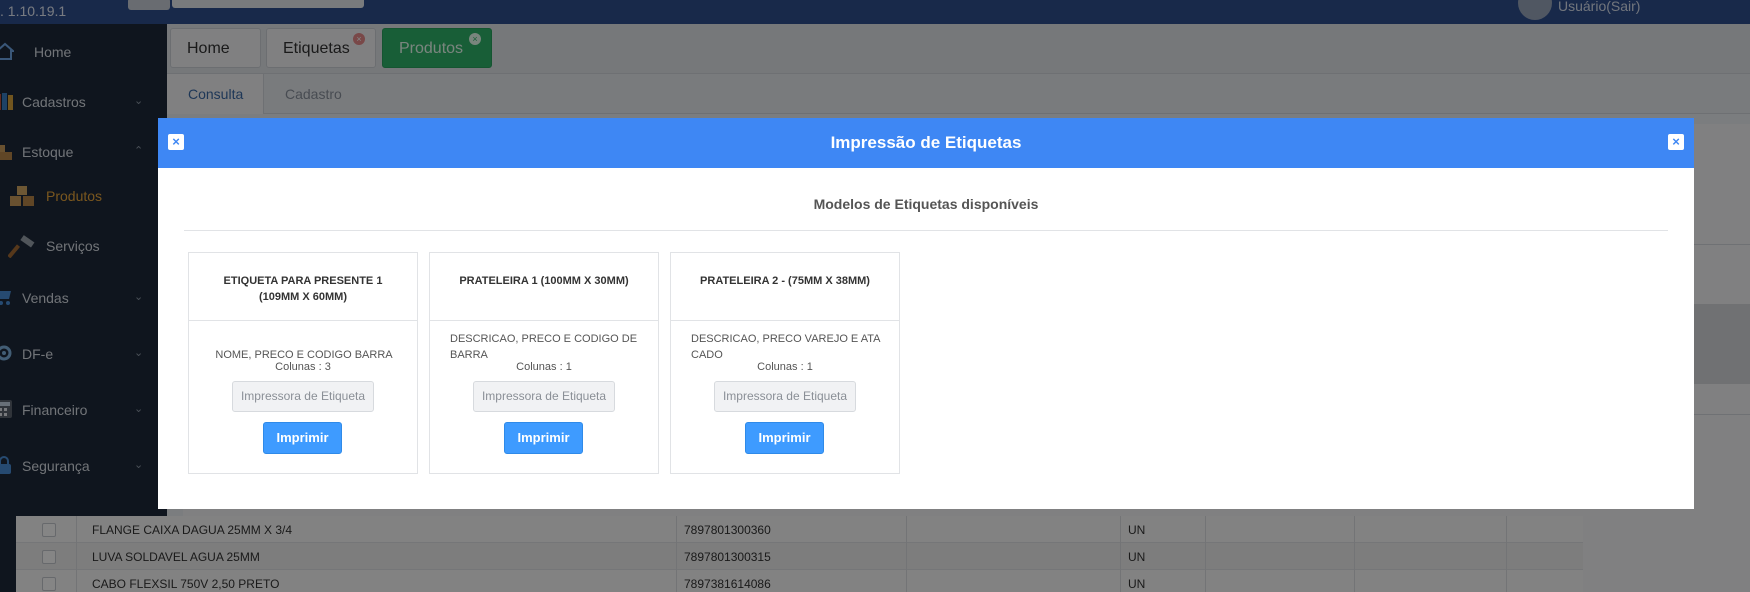  I want to click on card-title: ETIQUETA PARA PRESENTE 1 (109MM X 60MM), so click(303, 287).